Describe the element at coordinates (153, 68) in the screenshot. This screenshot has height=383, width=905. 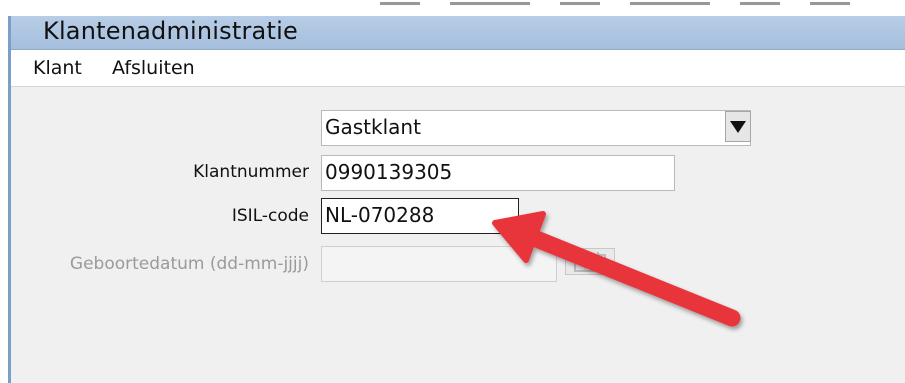
I see `menu-item-afsluiten: Afsluiten` at that location.